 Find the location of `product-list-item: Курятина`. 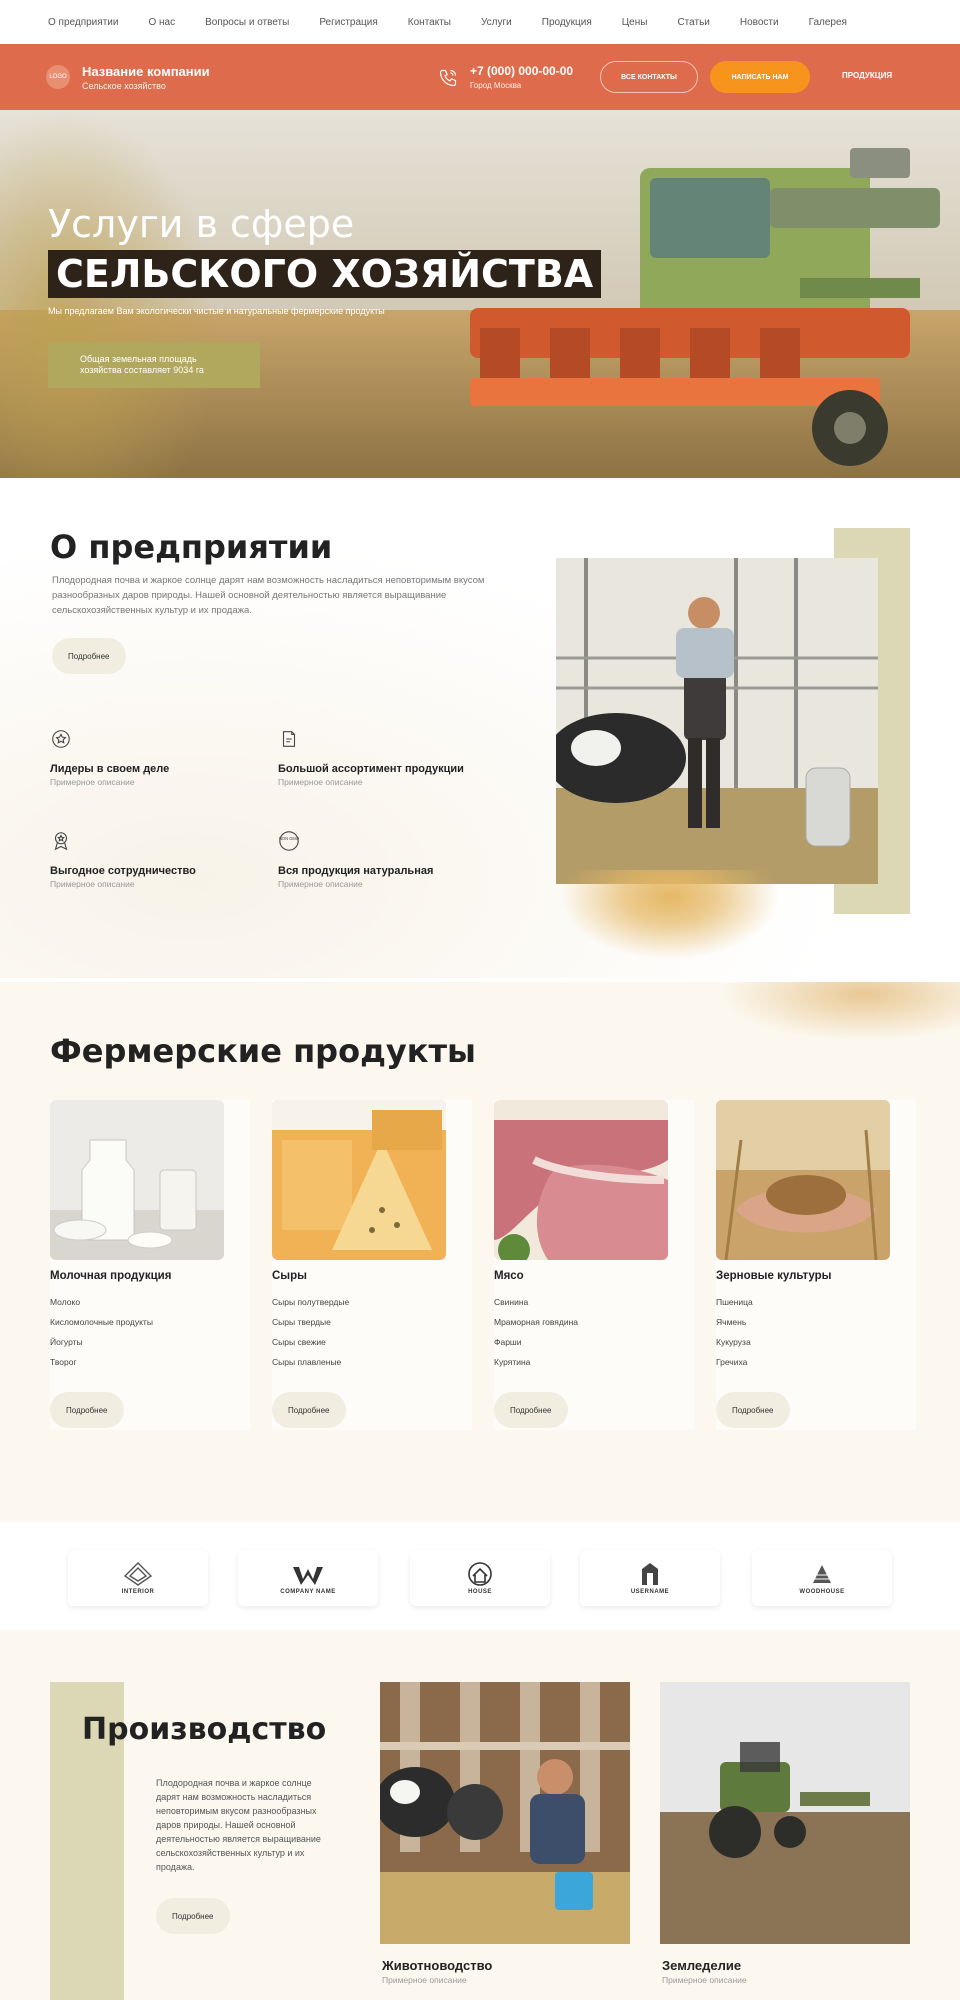

product-list-item: Курятина is located at coordinates (536, 1362).